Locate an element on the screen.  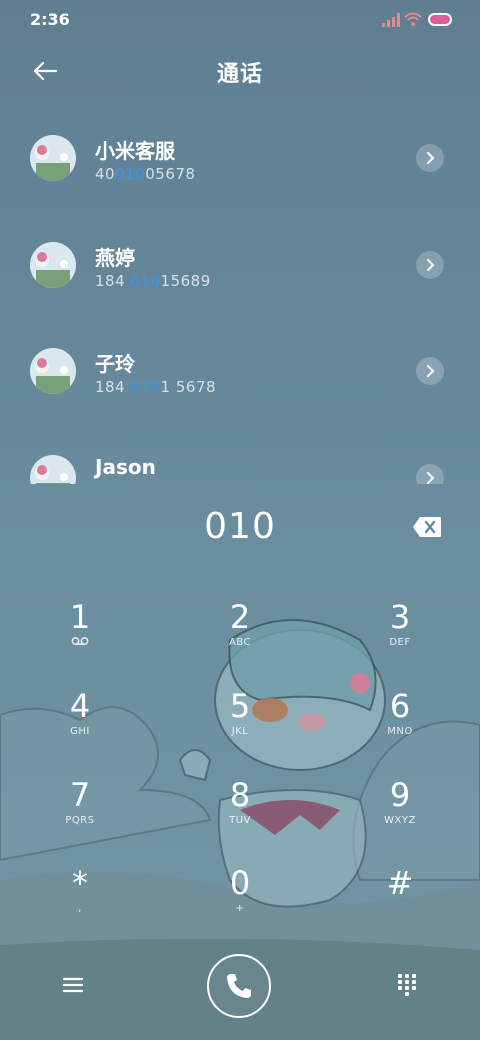
key-4: 4 GHI is located at coordinates (80, 727).